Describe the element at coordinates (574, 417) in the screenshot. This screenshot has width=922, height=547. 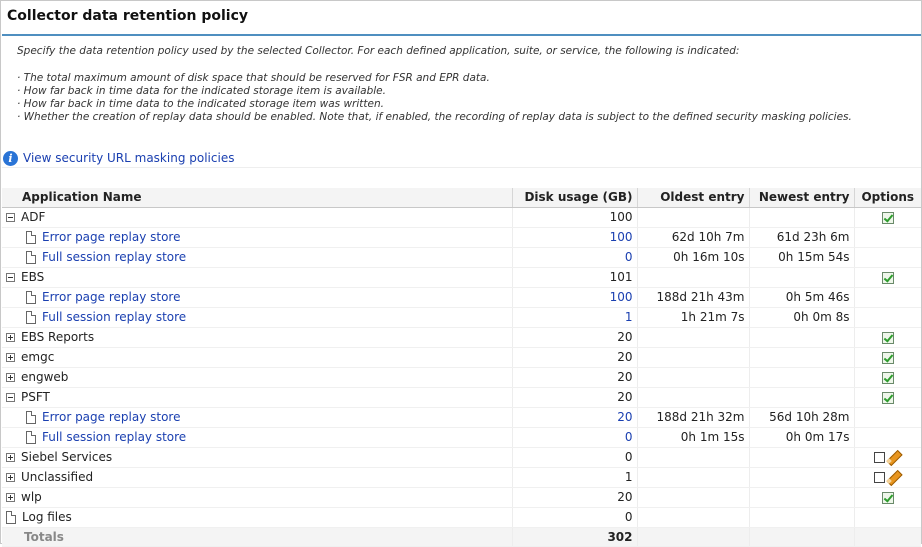
I see `disk-usage-link: 20` at that location.